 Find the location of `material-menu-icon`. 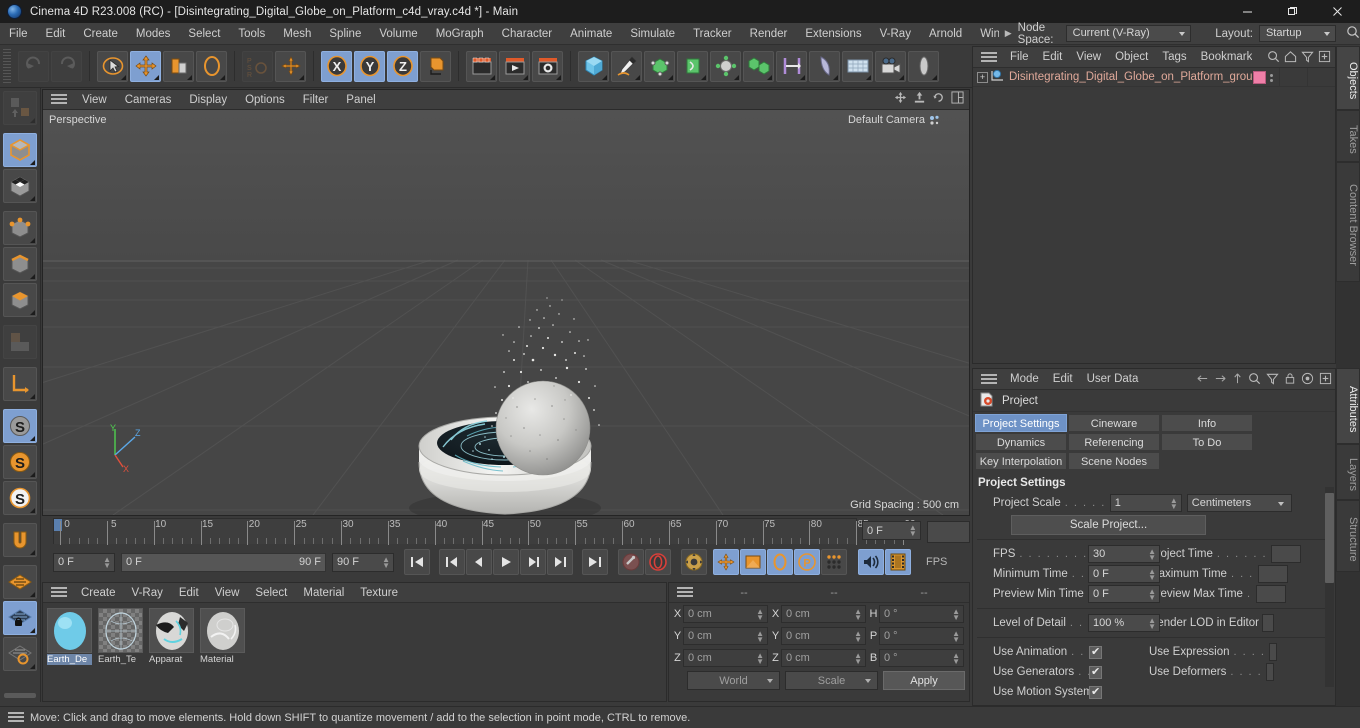

material-menu-icon is located at coordinates (59, 592).